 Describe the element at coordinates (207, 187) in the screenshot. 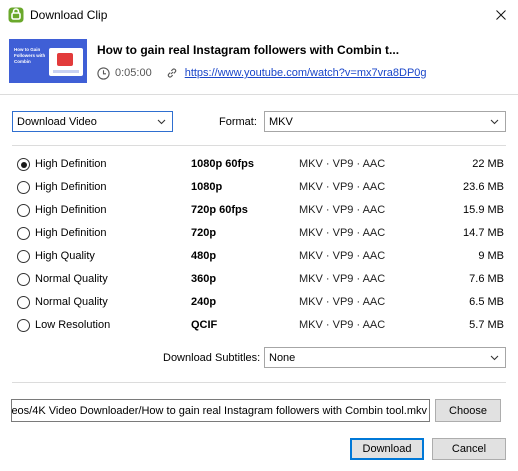

I see `resolution-label: 1080p` at that location.